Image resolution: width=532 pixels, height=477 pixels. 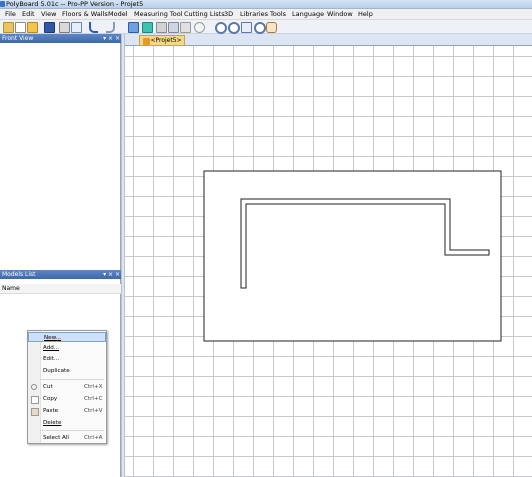 What do you see at coordinates (173, 27) in the screenshot?
I see `grid-icon` at bounding box center [173, 27].